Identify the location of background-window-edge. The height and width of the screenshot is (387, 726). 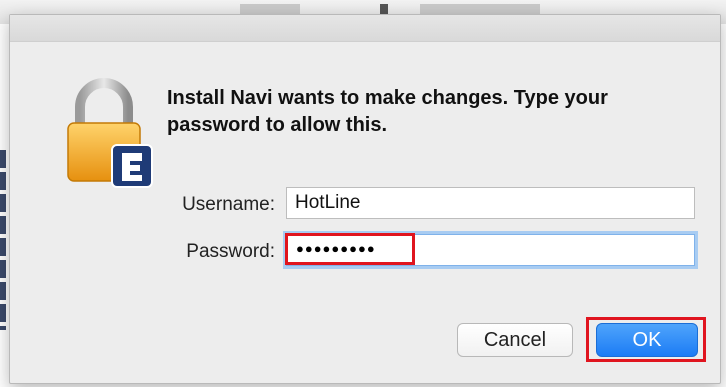
(3, 240).